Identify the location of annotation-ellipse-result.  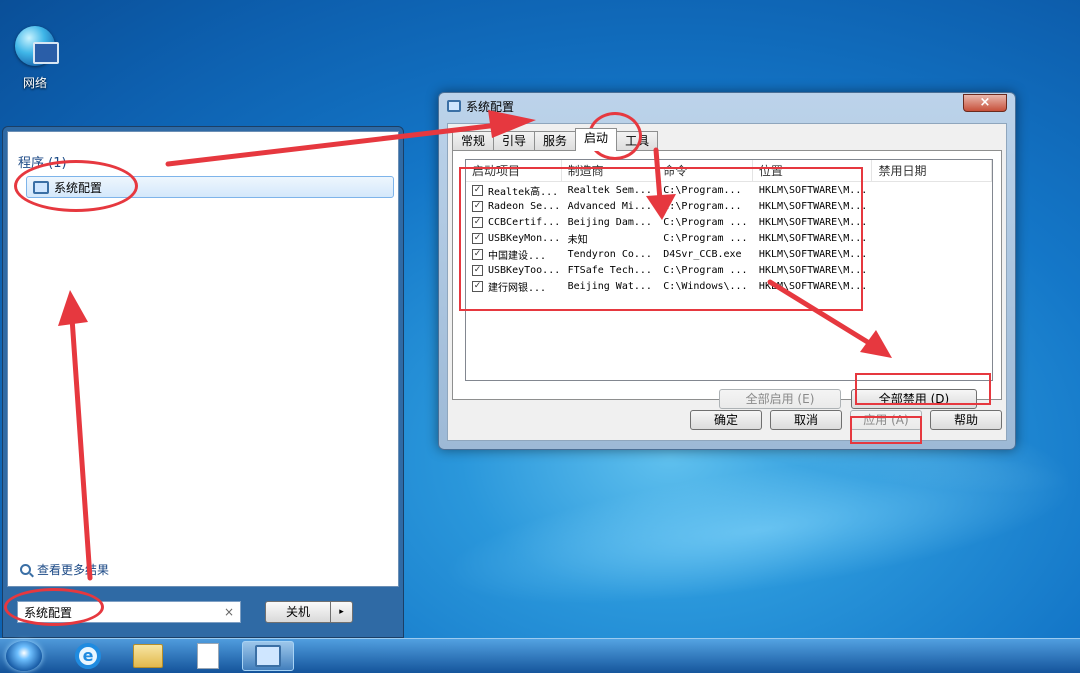
(76, 186).